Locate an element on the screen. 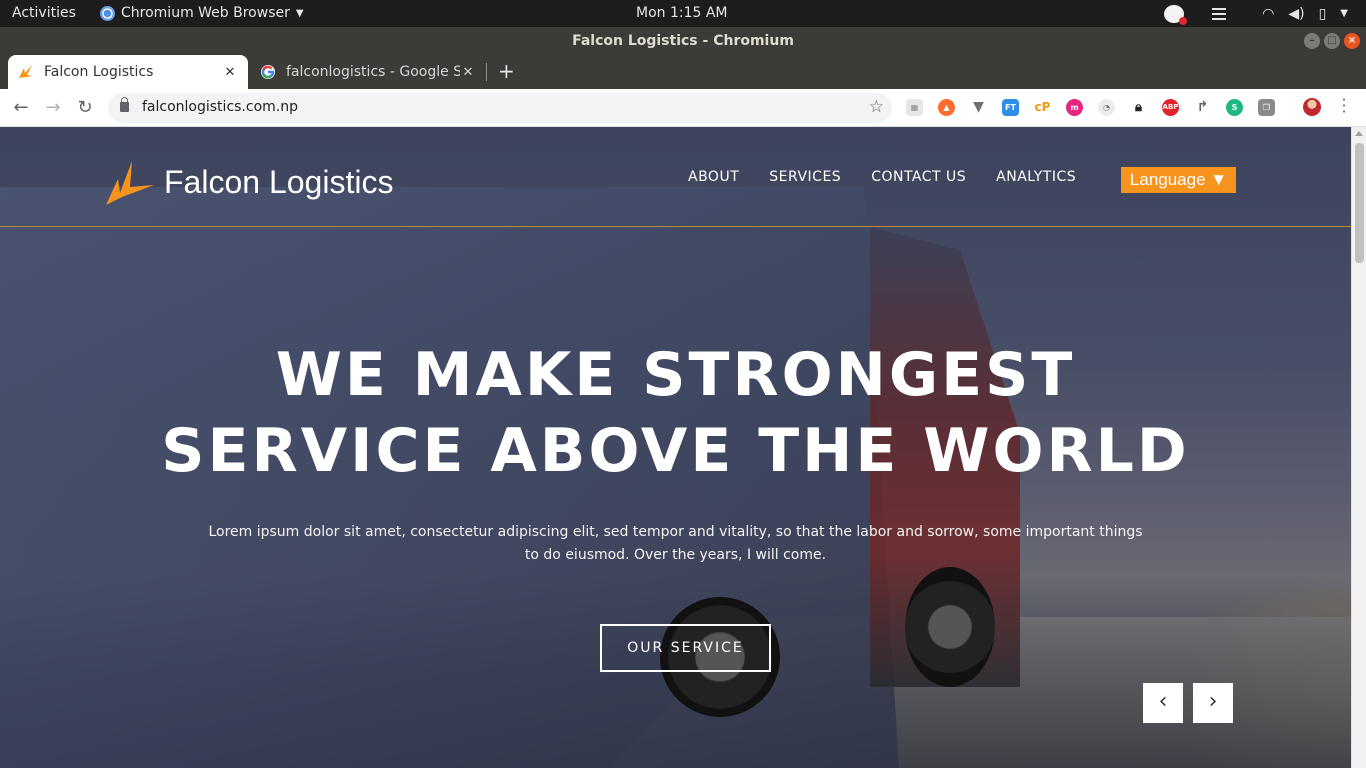  extension-arrow-icon: ↱ is located at coordinates (1202, 107).